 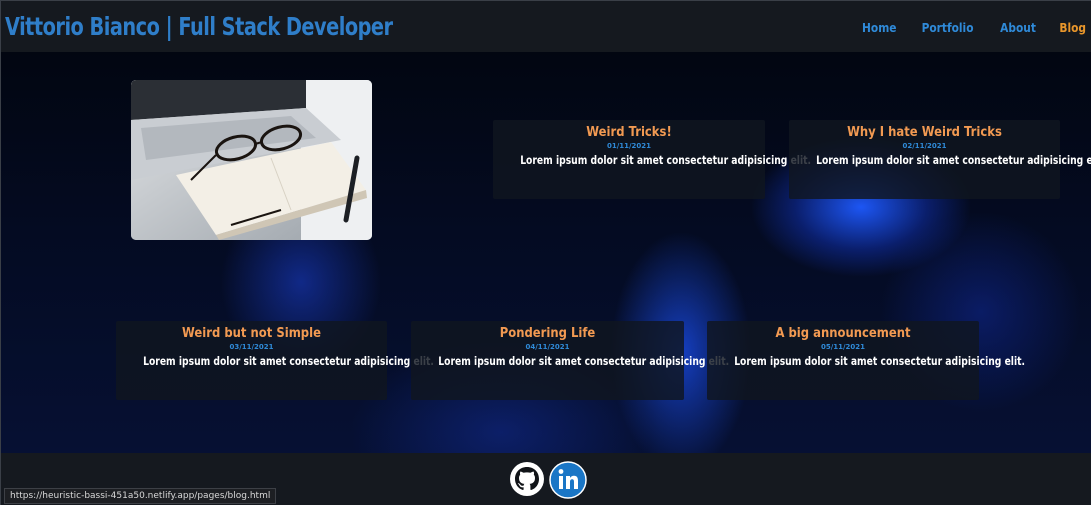 I want to click on post-title: Why I hate Weird Tricks, so click(x=924, y=132).